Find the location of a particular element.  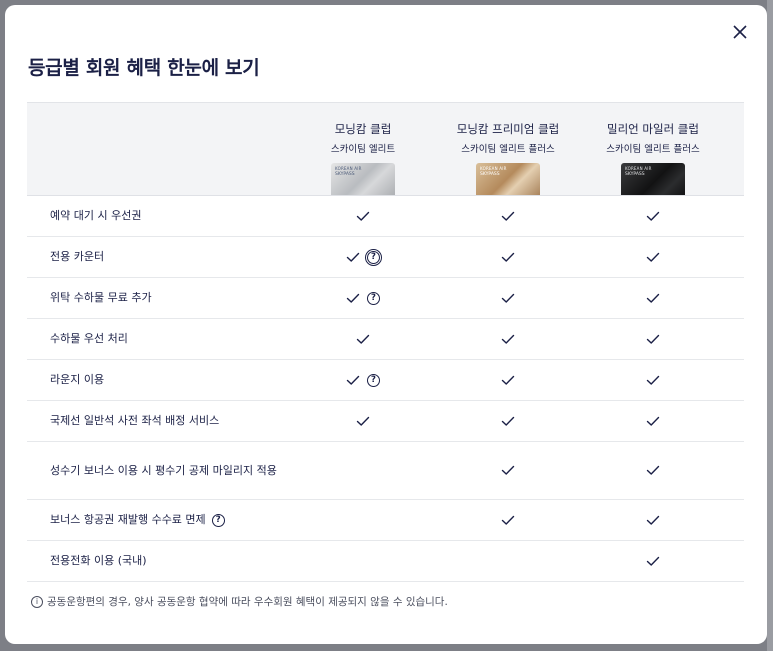

tier-1-cell: ? is located at coordinates (363, 380).